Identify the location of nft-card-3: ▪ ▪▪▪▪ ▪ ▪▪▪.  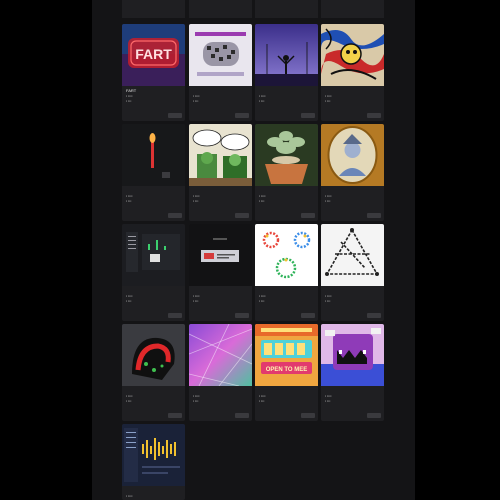
(286, 72).